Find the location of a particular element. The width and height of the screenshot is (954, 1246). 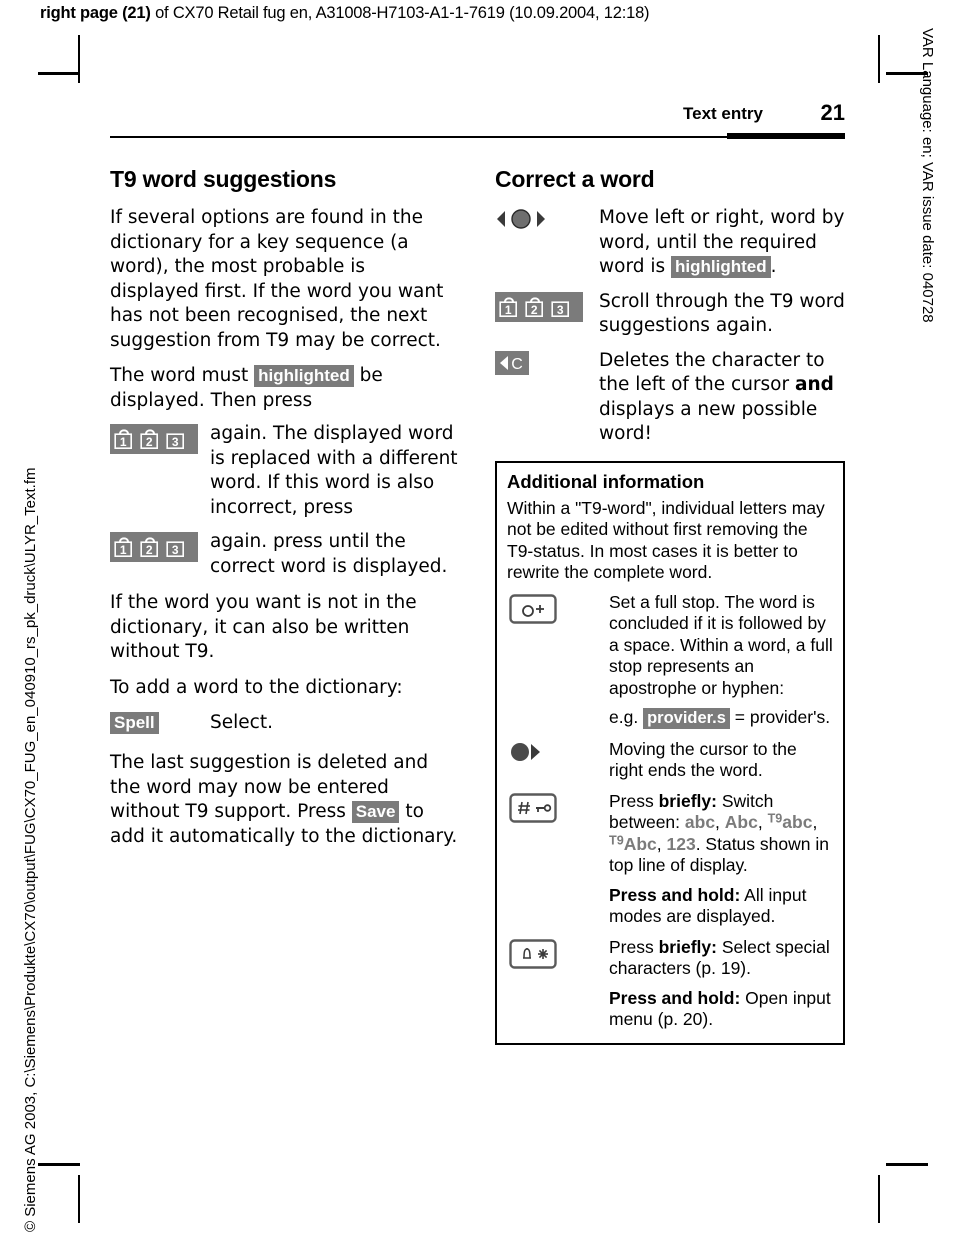

star-press-briefly-bold: briefly: is located at coordinates (687, 946).